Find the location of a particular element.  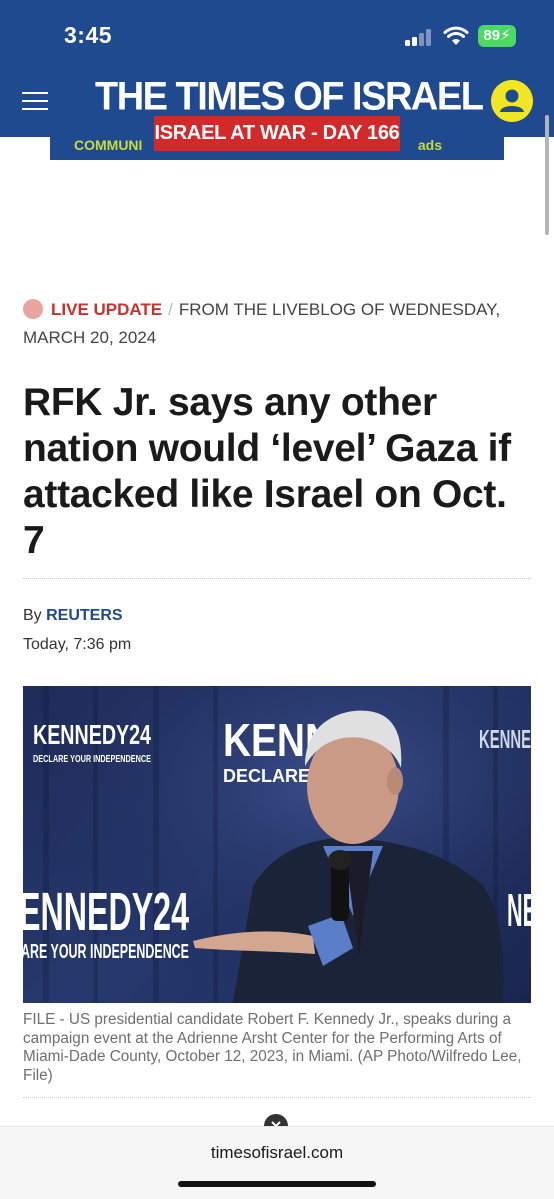

sign-top-center-sub: DECLARE is located at coordinates (266, 776).